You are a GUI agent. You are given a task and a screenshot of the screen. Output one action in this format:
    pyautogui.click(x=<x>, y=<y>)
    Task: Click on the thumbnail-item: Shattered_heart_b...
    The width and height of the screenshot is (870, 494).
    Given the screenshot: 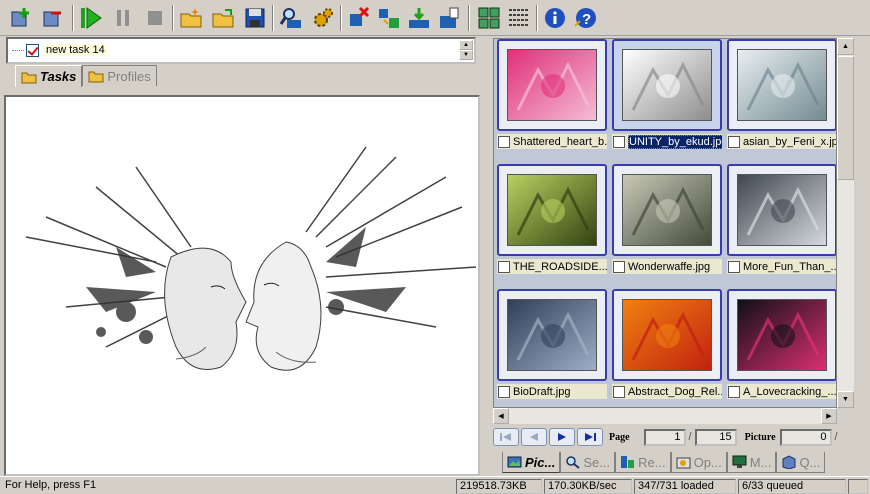 What is the action you would take?
    pyautogui.click(x=551, y=97)
    